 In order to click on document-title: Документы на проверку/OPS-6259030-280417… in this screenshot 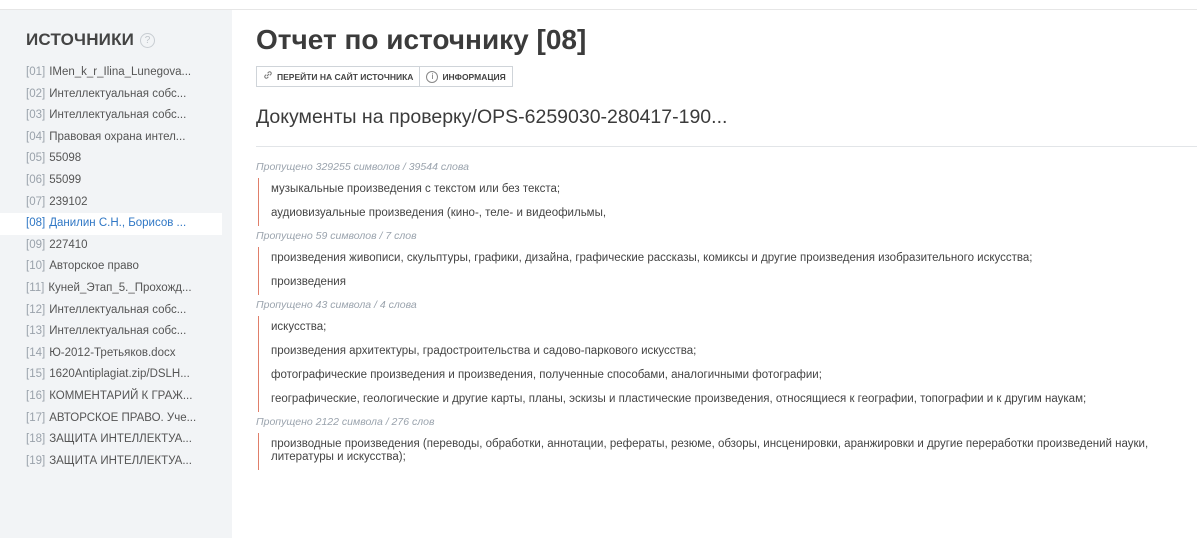, I will do `click(492, 117)`.